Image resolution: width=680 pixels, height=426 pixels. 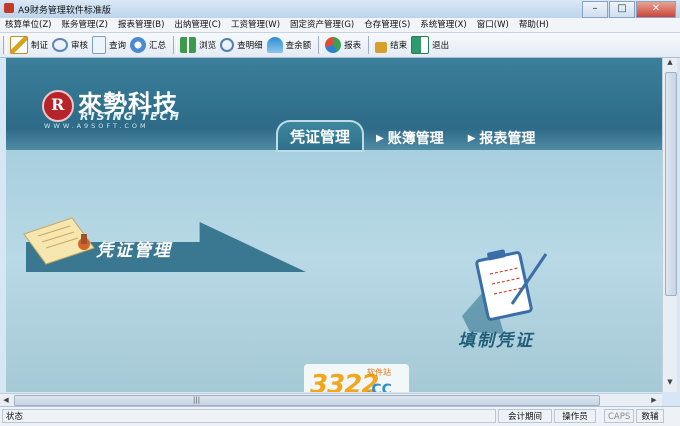 I want to click on tab-report-management: ▶ 报表管理, so click(x=502, y=138).